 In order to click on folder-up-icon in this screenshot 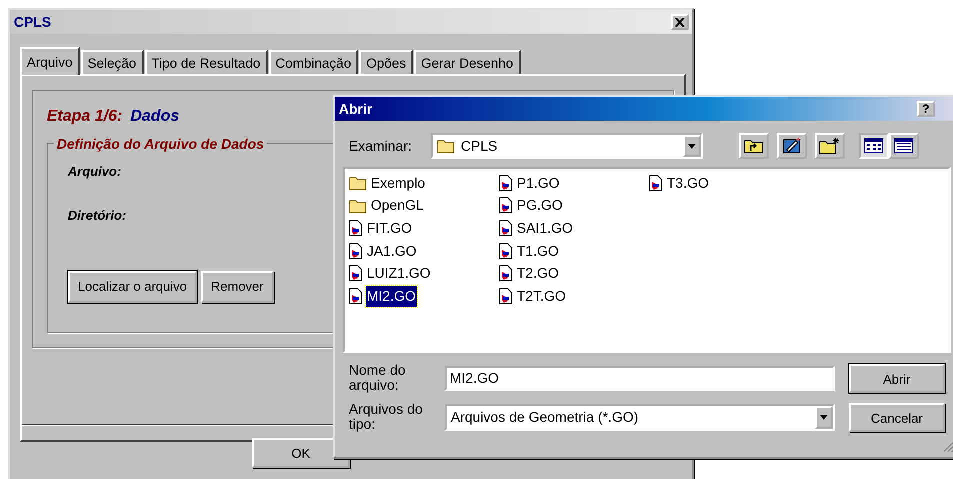, I will do `click(754, 146)`.